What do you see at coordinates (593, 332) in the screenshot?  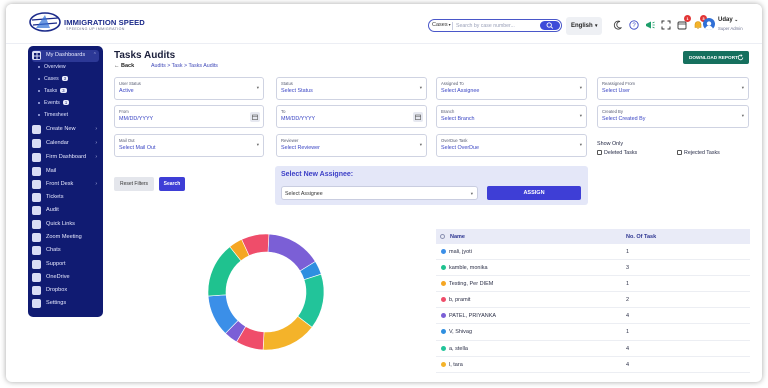 I see `table-row: V, Shivag 1` at bounding box center [593, 332].